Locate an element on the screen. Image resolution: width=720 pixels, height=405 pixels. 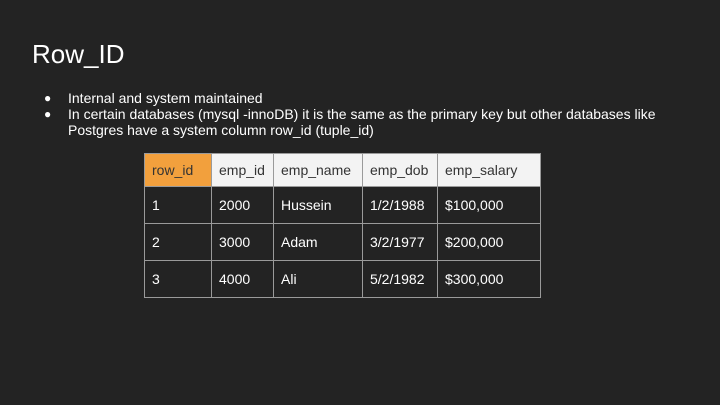
cell-emp-dob: 3/2/1977 is located at coordinates (400, 242).